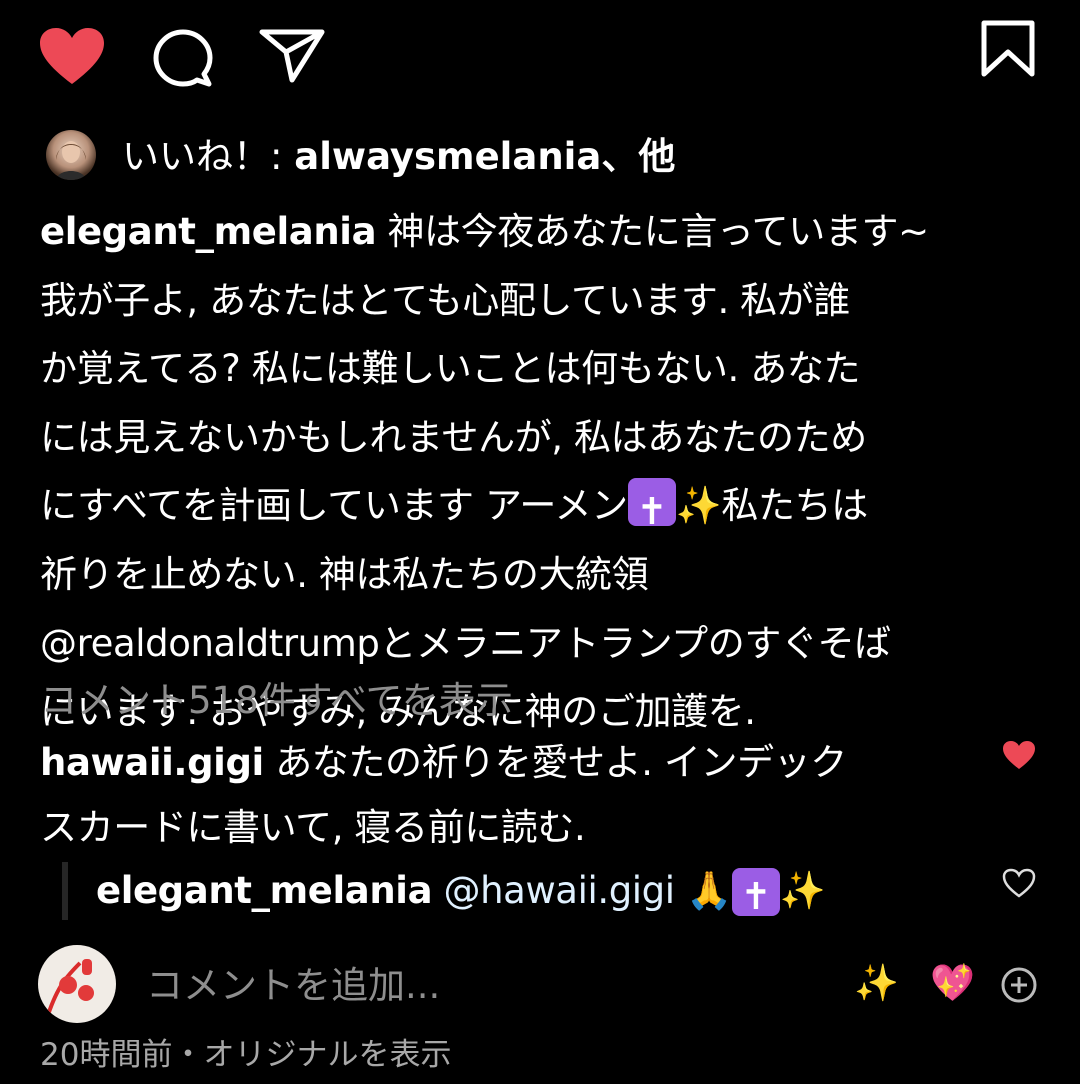 Image resolution: width=1080 pixels, height=1084 pixels. What do you see at coordinates (554, 890) in the screenshot?
I see `reply-mention: @hawaii.gigi` at bounding box center [554, 890].